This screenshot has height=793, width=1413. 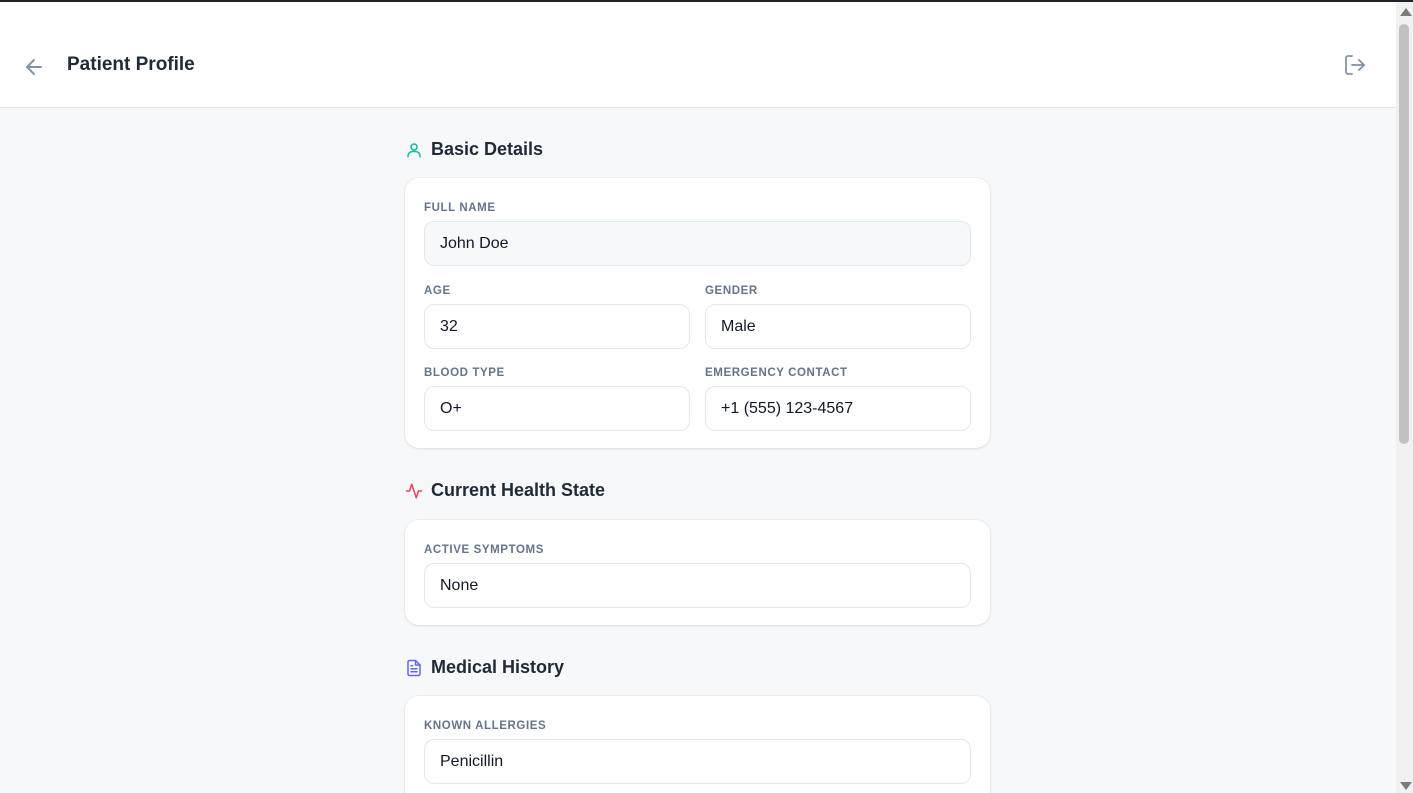 What do you see at coordinates (485, 726) in the screenshot?
I see `known-allergies-label: KNOWN ALLERGIES` at bounding box center [485, 726].